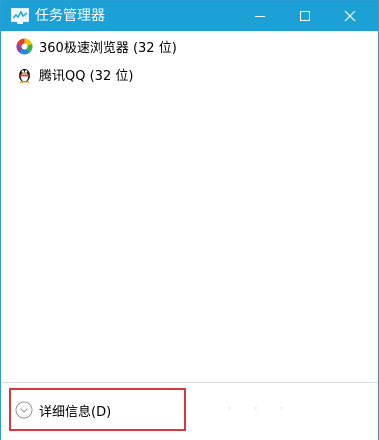  Describe the element at coordinates (75, 412) in the screenshot. I see `more-details-label: 详细信息(D)` at that location.